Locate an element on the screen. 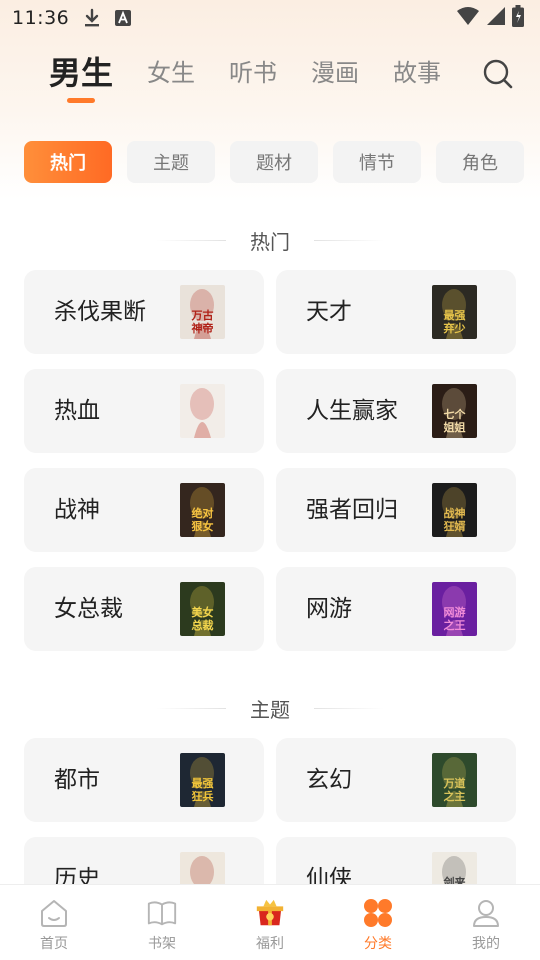  battery-icon is located at coordinates (518, 18).